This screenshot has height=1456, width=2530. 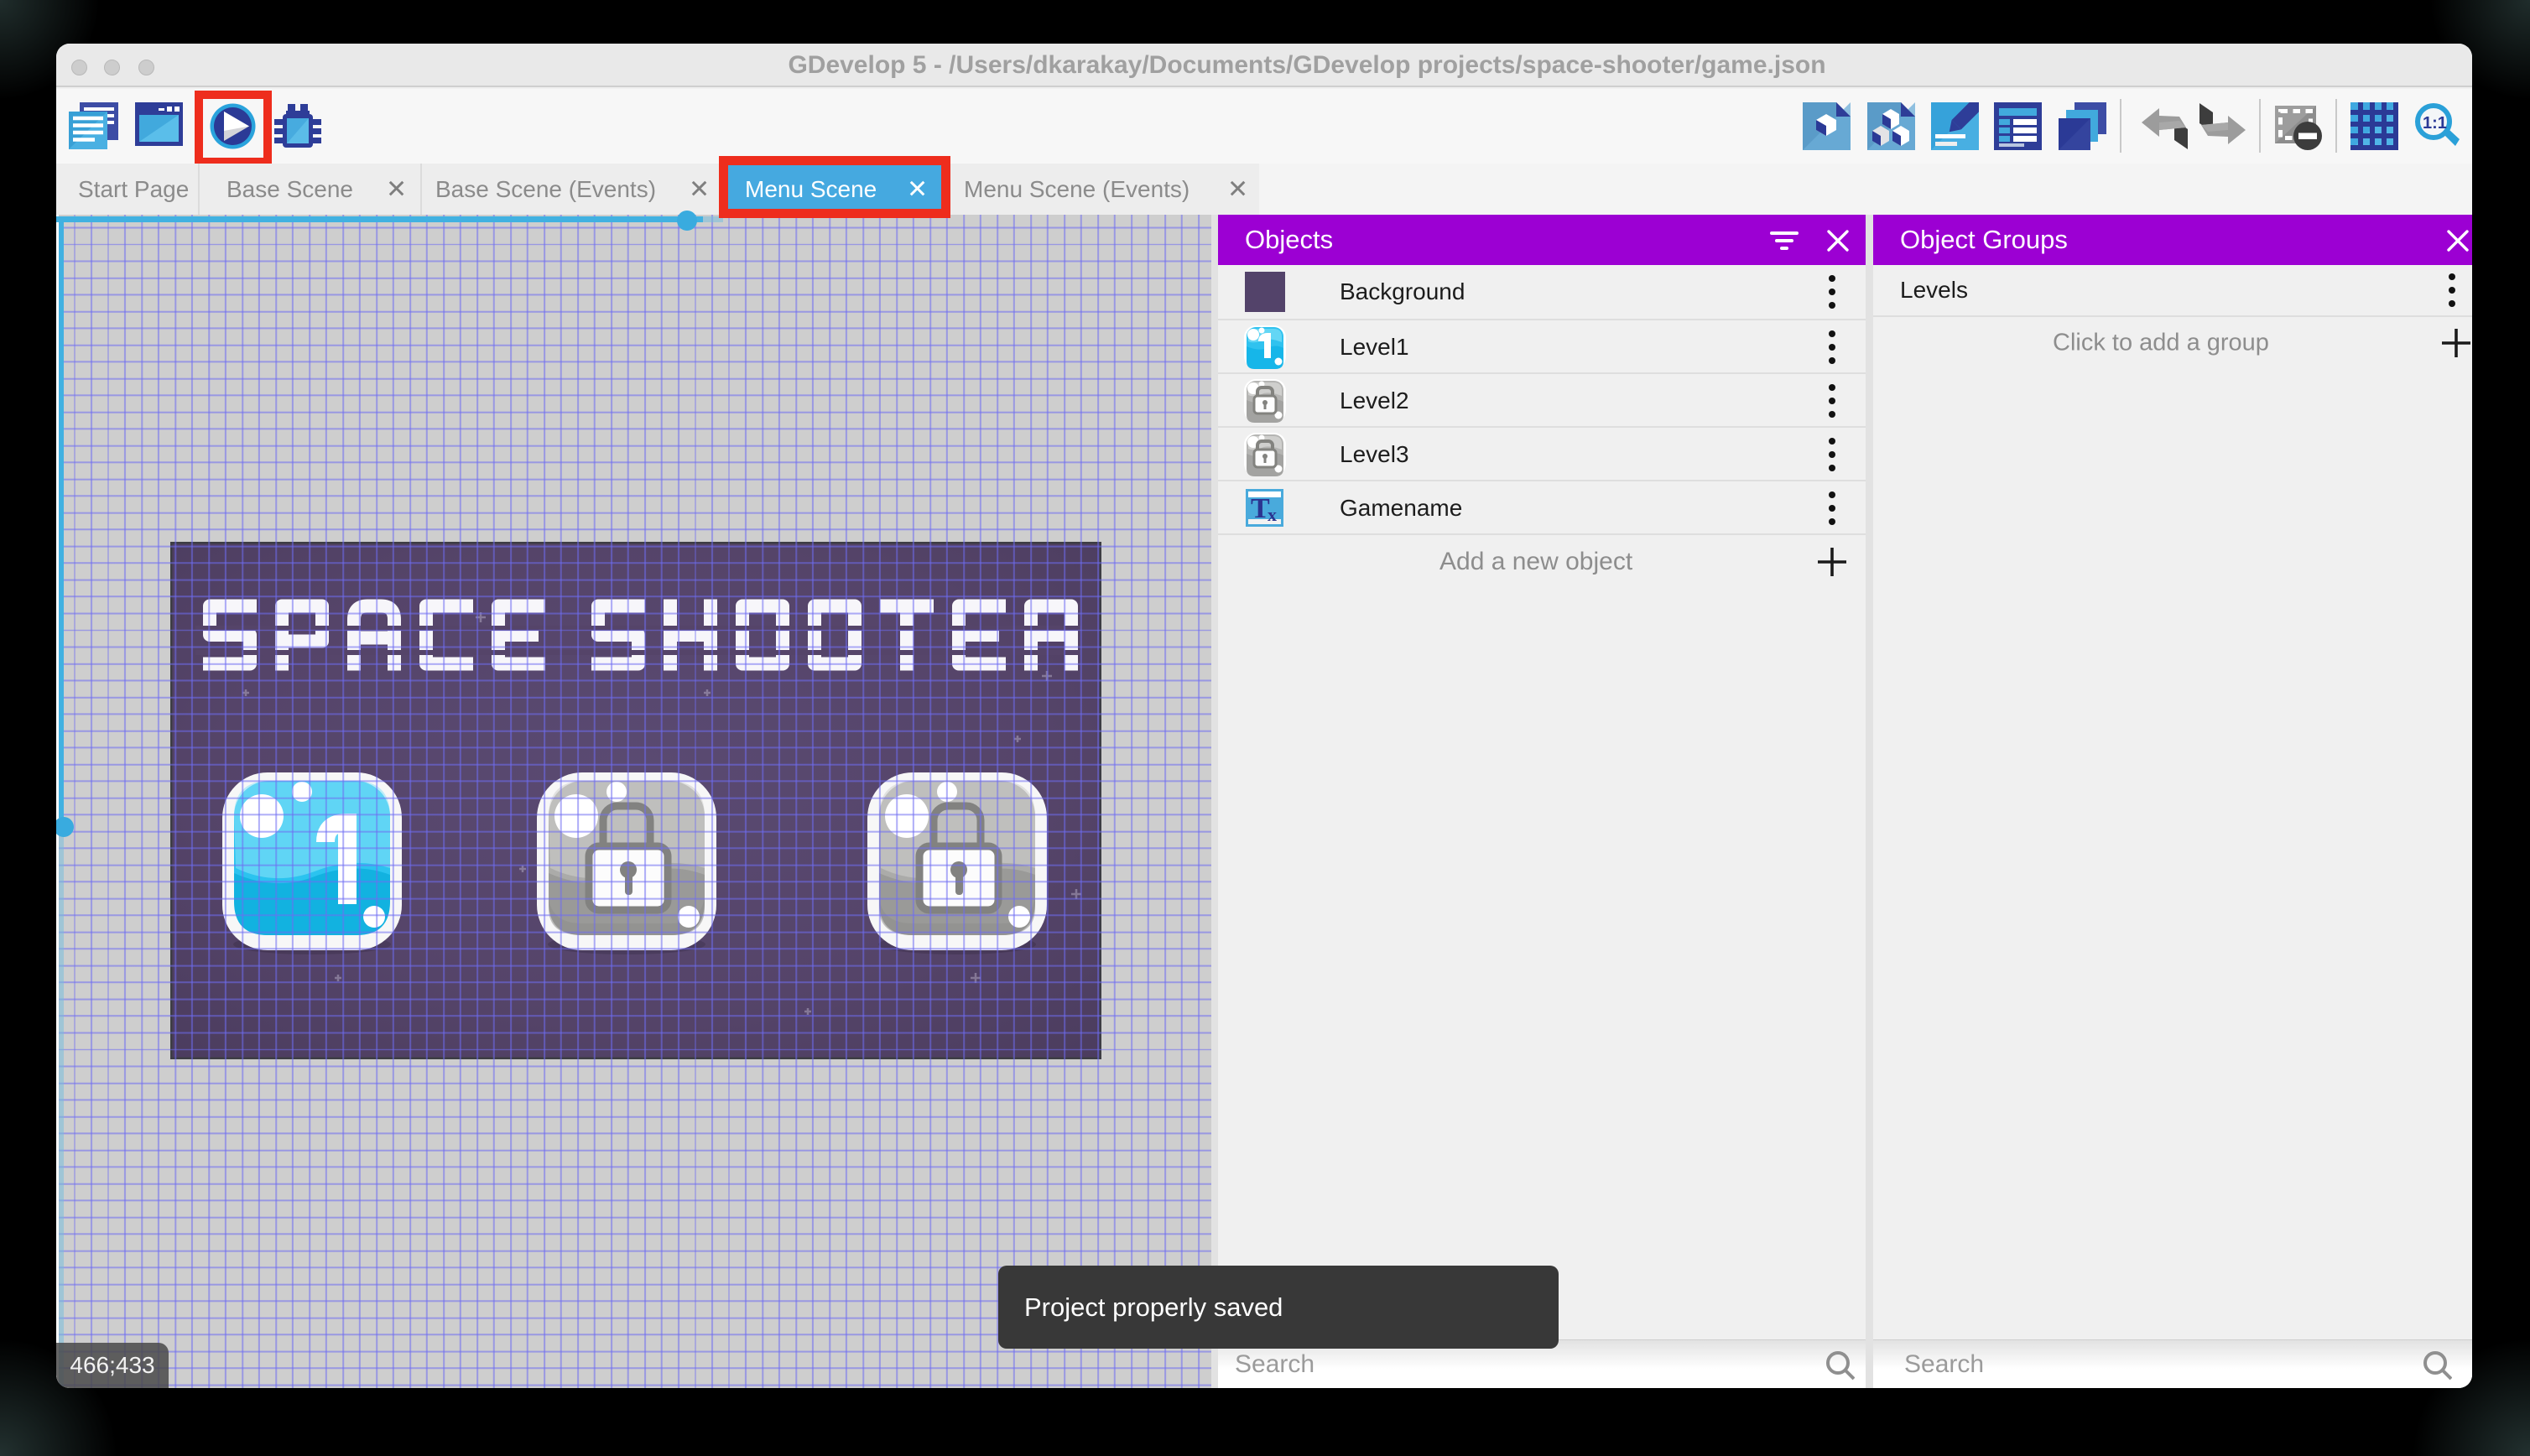 What do you see at coordinates (2435, 123) in the screenshot?
I see `svg-text: 1:1` at bounding box center [2435, 123].